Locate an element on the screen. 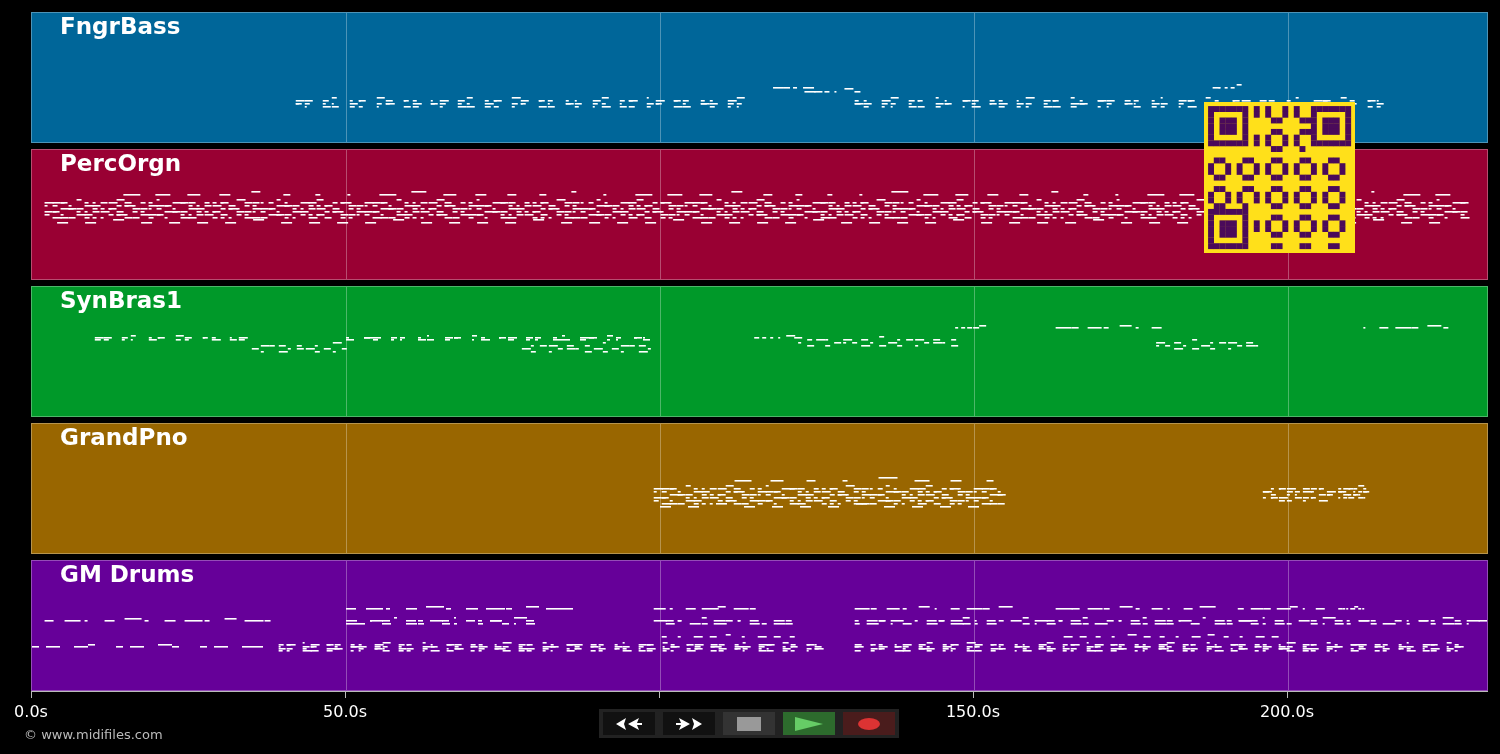 This screenshot has height=754, width=1500. track-name: GrandPno is located at coordinates (124, 437).